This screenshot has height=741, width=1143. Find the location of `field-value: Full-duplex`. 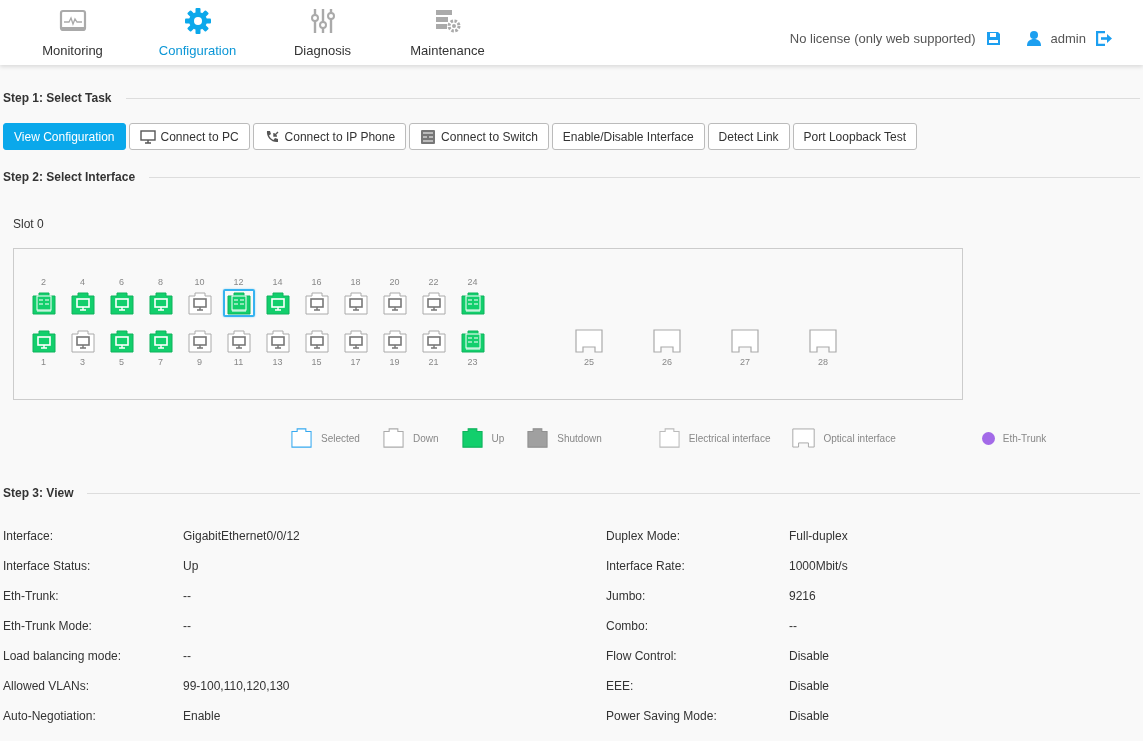

field-value: Full-duplex is located at coordinates (819, 536).